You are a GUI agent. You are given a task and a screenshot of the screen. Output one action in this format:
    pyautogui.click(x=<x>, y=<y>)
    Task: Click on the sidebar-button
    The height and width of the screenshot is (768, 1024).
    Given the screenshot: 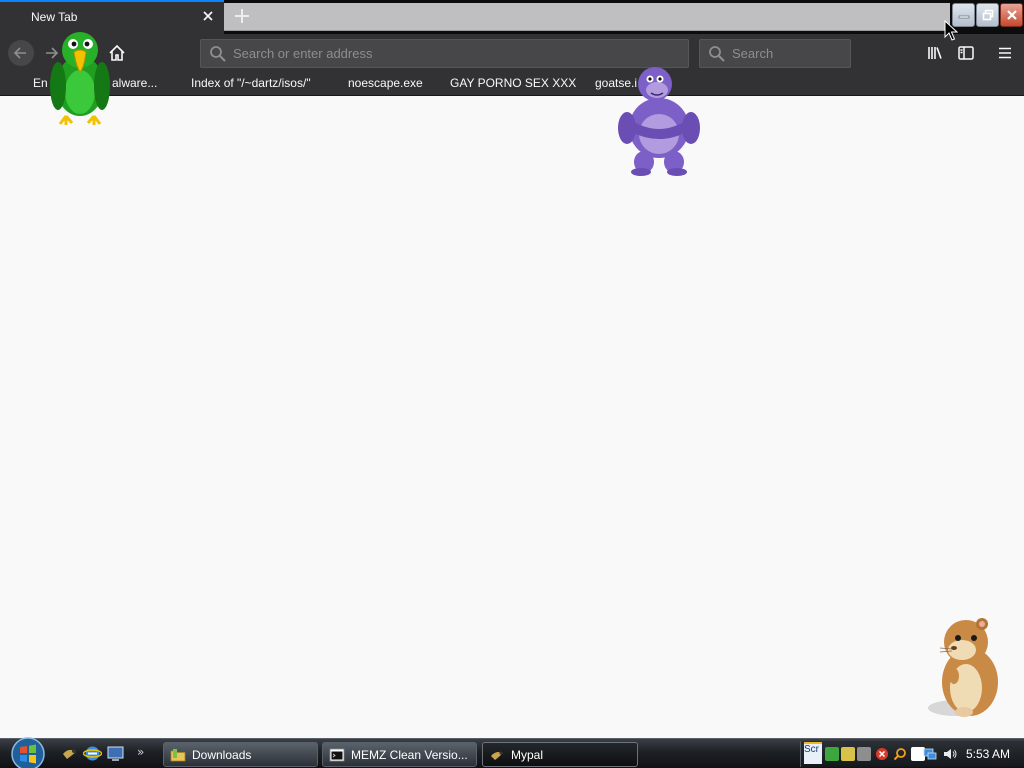 What is the action you would take?
    pyautogui.click(x=966, y=53)
    